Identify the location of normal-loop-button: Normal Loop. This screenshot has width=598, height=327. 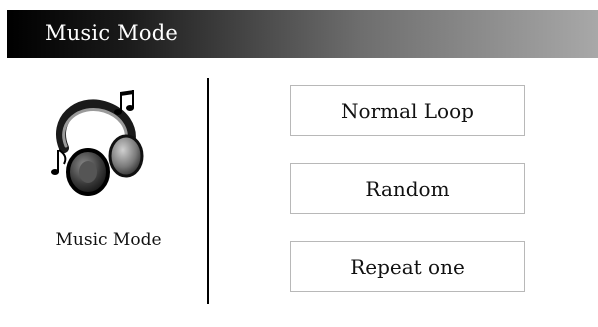
(407, 110).